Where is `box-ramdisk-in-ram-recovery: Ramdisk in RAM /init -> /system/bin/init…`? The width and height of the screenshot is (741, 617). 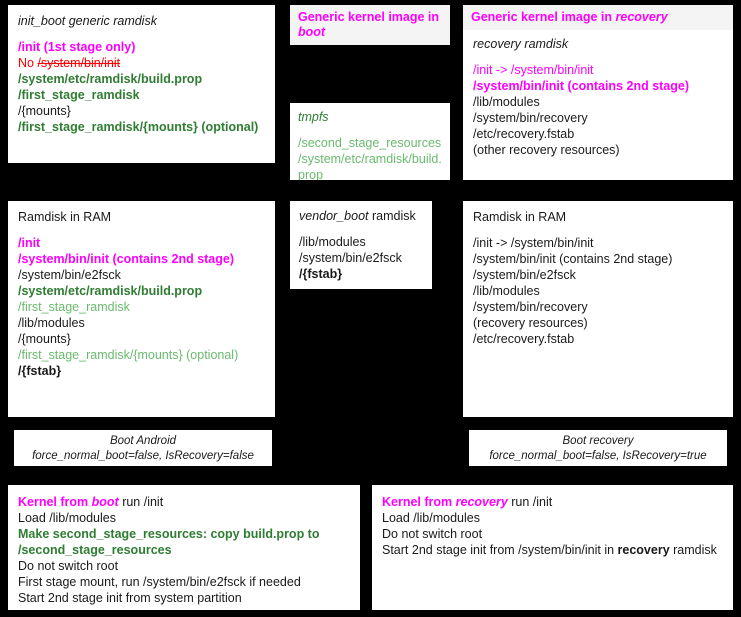 box-ramdisk-in-ram-recovery: Ramdisk in RAM /init -> /system/bin/init… is located at coordinates (598, 309).